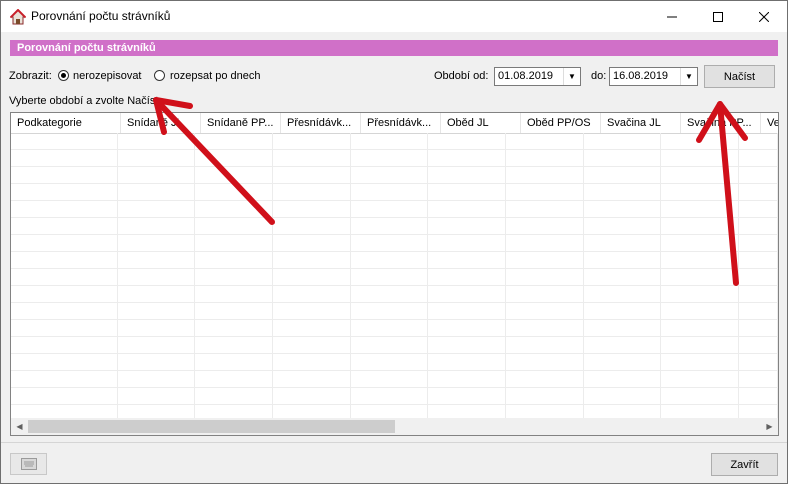 The height and width of the screenshot is (484, 788). What do you see at coordinates (28, 464) in the screenshot?
I see `keyboard-button` at bounding box center [28, 464].